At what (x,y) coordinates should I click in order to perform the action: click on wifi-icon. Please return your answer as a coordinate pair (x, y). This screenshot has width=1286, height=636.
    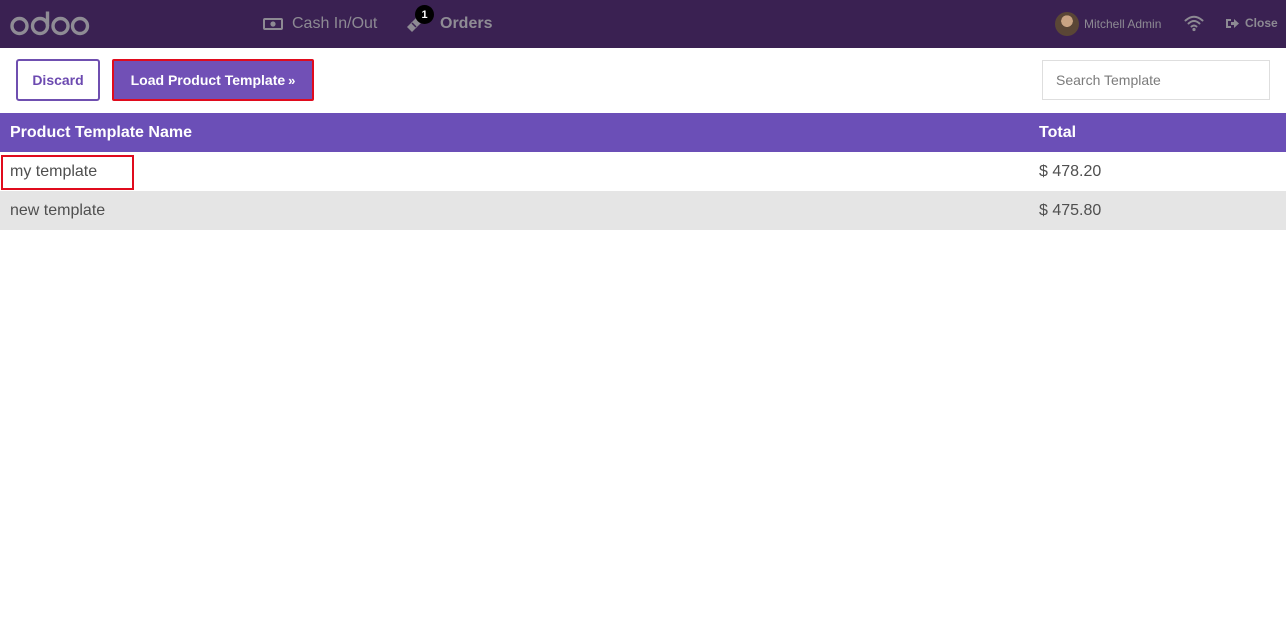
    Looking at the image, I should click on (1194, 23).